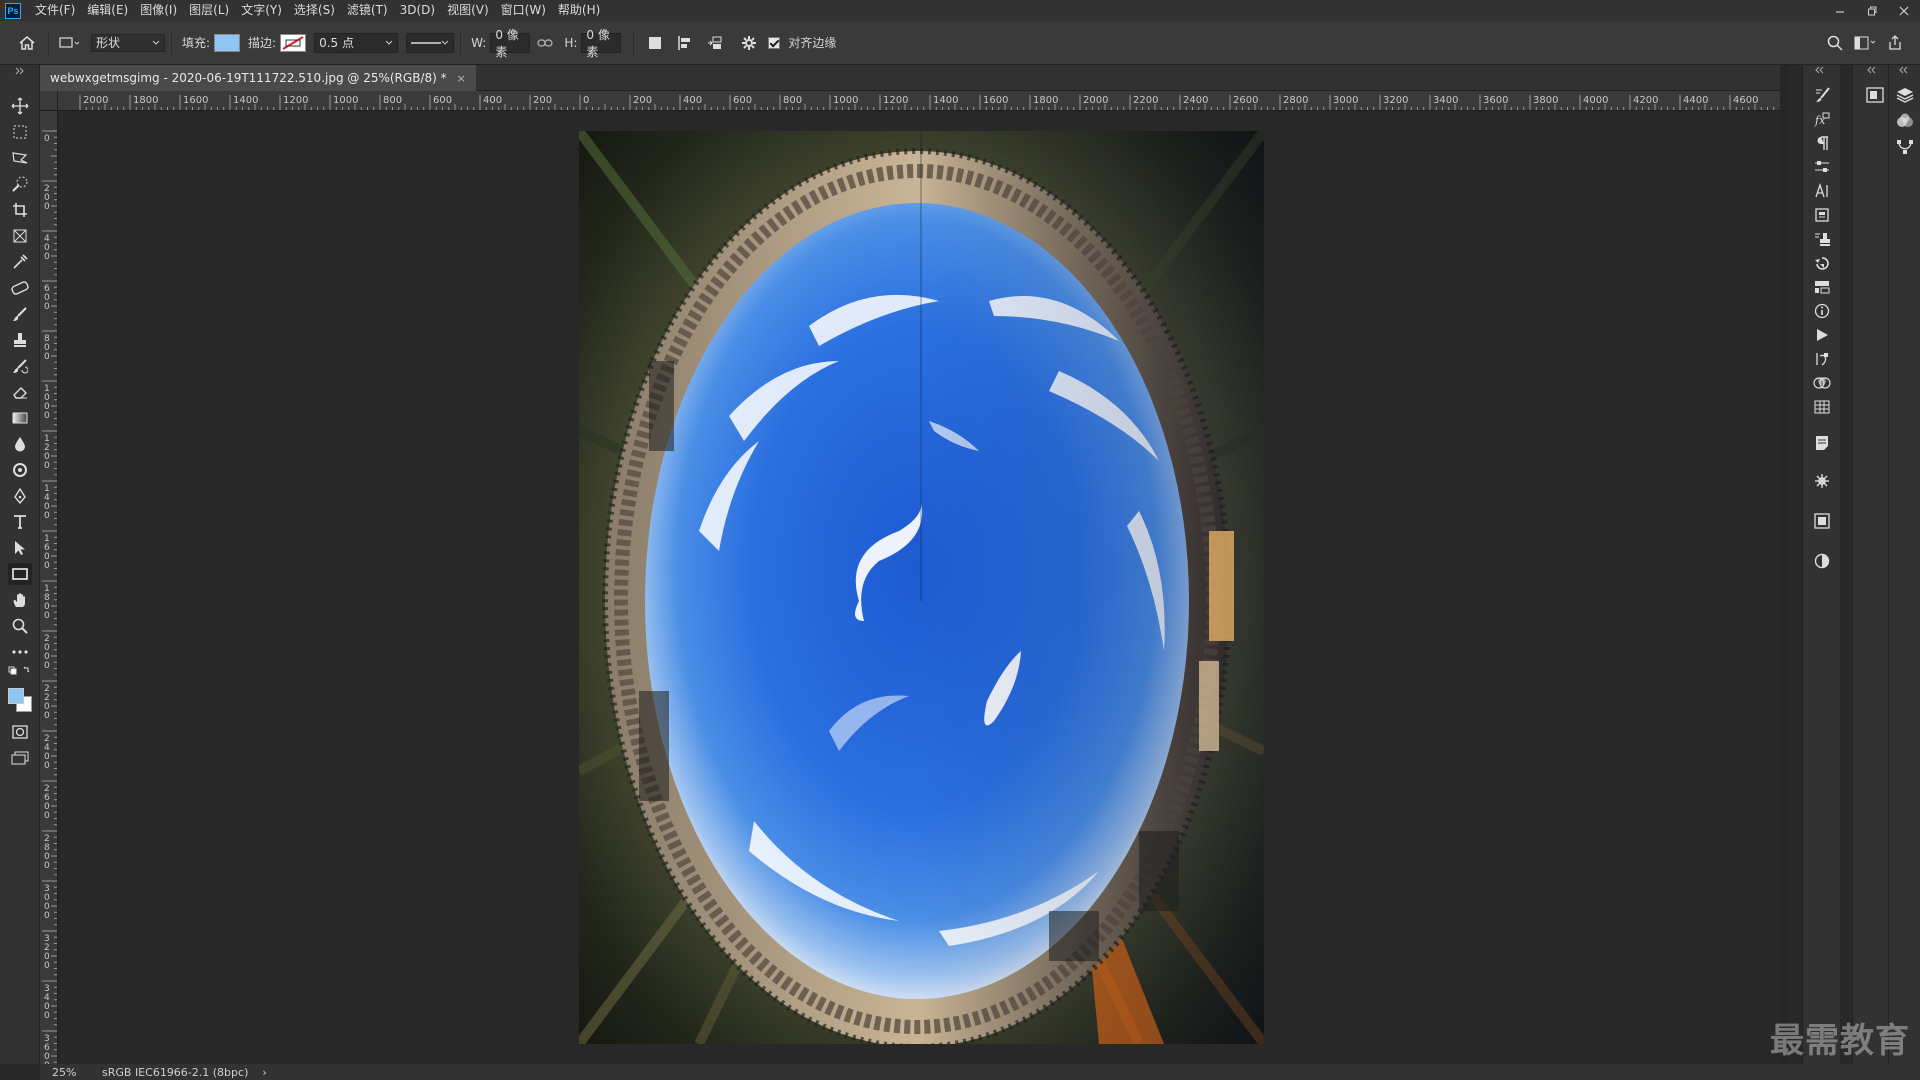 The width and height of the screenshot is (1920, 1080). What do you see at coordinates (774, 42) in the screenshot?
I see `align-edges-checkbox` at bounding box center [774, 42].